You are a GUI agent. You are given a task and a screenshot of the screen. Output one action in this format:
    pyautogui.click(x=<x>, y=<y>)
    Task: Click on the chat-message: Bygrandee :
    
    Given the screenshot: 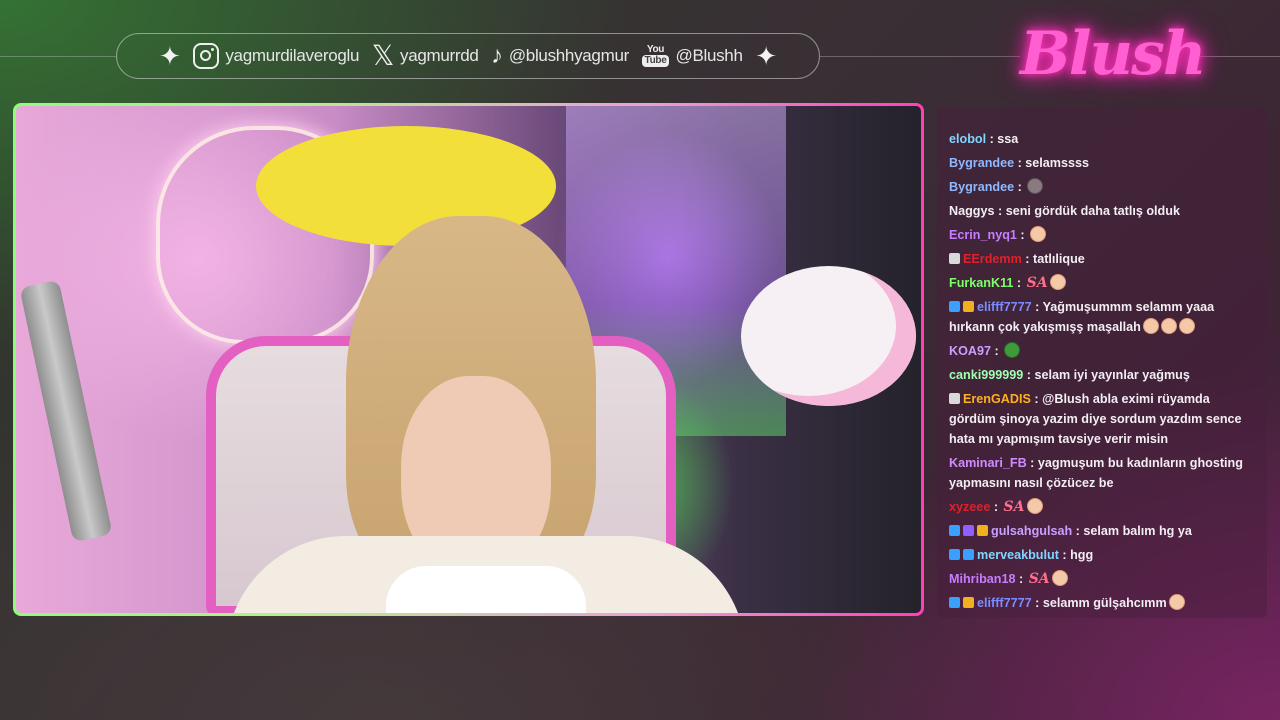 What is the action you would take?
    pyautogui.click(x=1103, y=187)
    